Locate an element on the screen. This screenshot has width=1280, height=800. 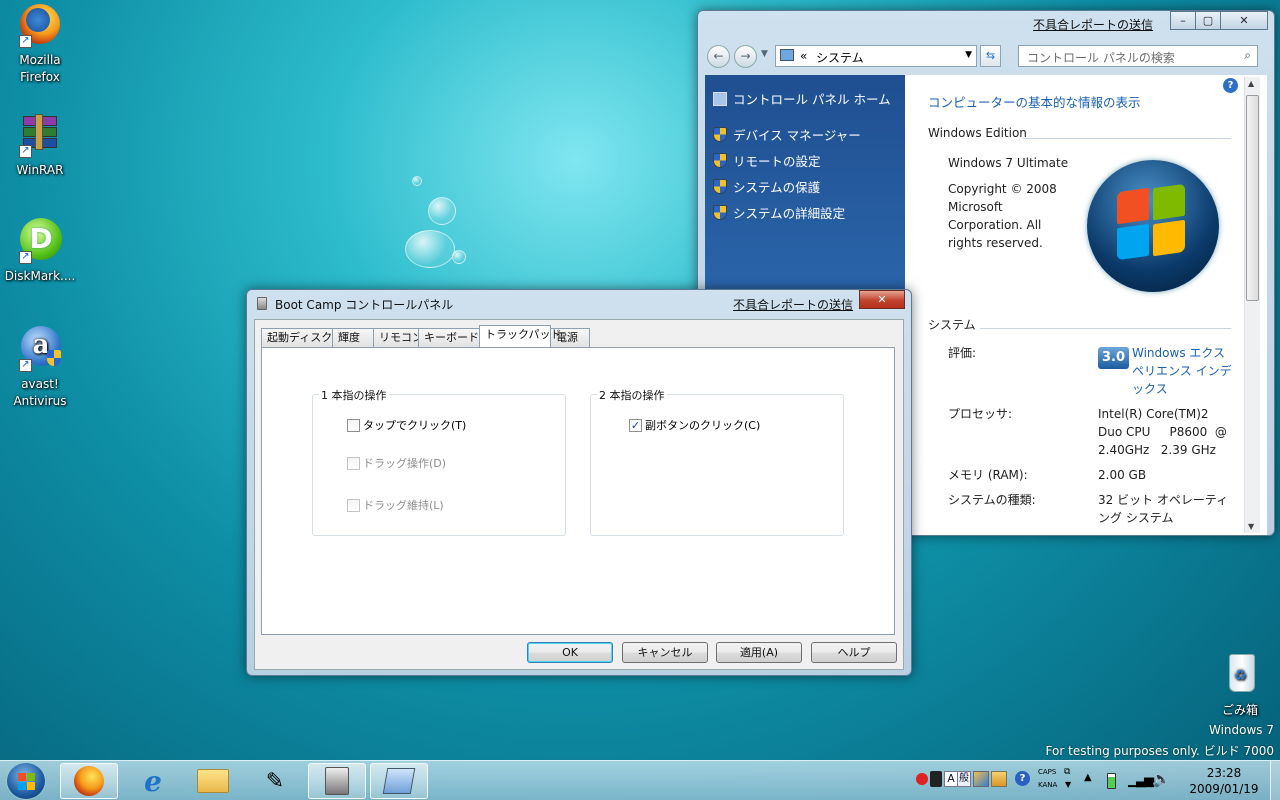
back-button: ← is located at coordinates (718, 56).